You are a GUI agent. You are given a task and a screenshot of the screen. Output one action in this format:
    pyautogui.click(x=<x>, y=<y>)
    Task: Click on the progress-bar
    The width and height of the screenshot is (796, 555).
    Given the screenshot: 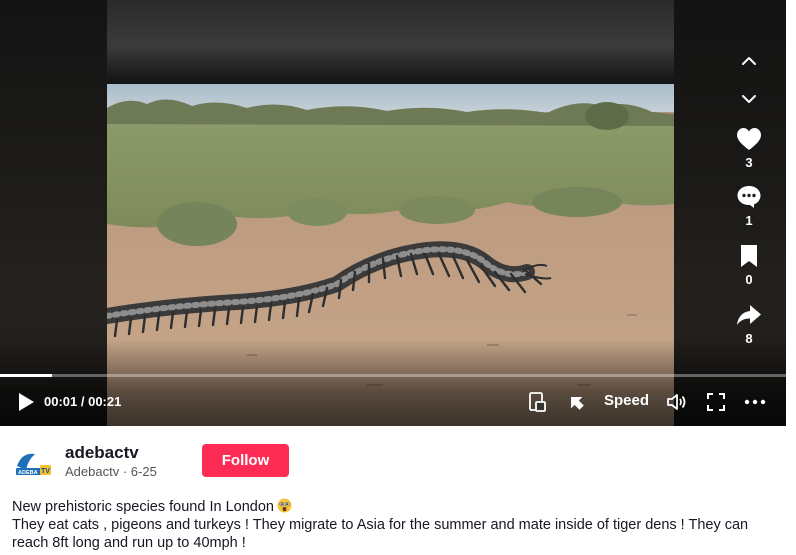 What is the action you would take?
    pyautogui.click(x=393, y=375)
    